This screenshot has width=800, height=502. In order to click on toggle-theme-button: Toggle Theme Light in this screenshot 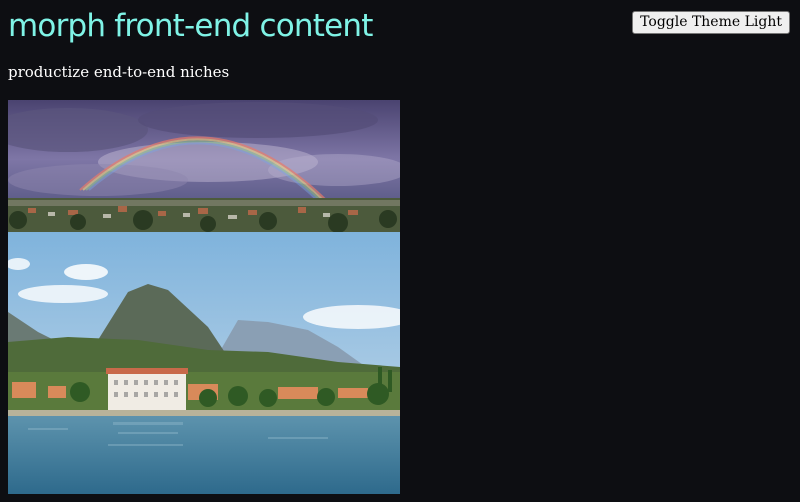, I will do `click(711, 22)`.